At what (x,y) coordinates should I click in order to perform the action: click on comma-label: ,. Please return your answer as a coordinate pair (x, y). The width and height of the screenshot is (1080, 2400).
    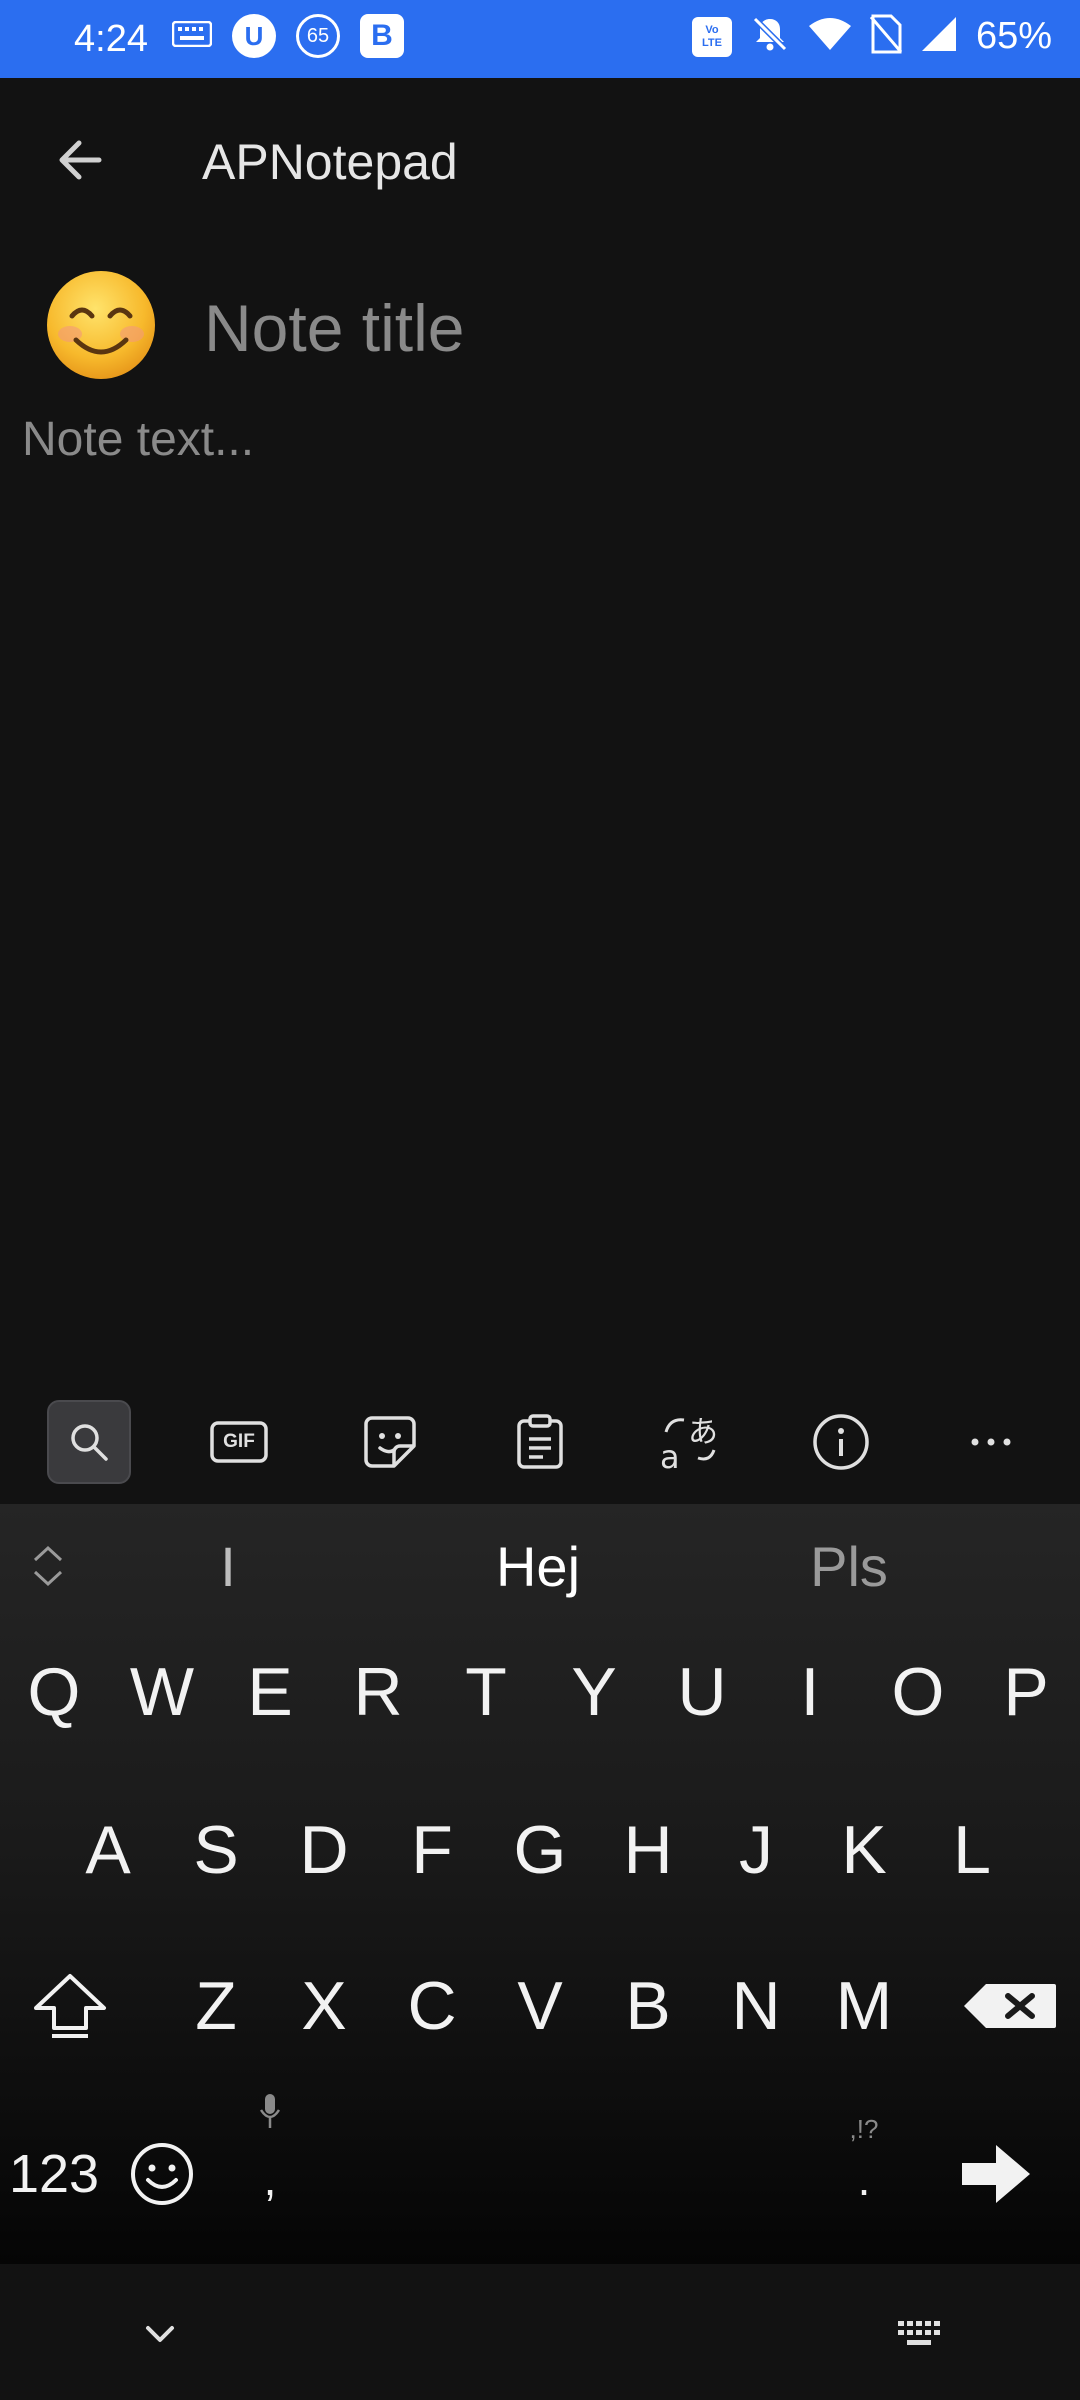
    Looking at the image, I should click on (270, 2179).